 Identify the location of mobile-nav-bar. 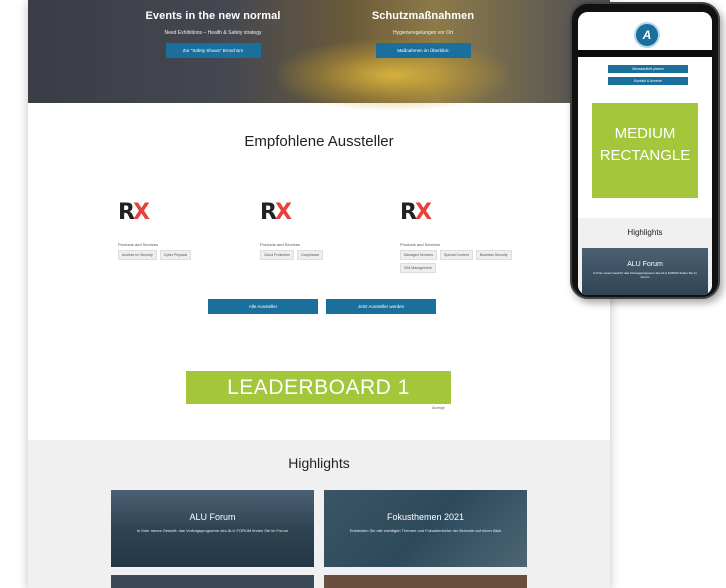
(645, 53).